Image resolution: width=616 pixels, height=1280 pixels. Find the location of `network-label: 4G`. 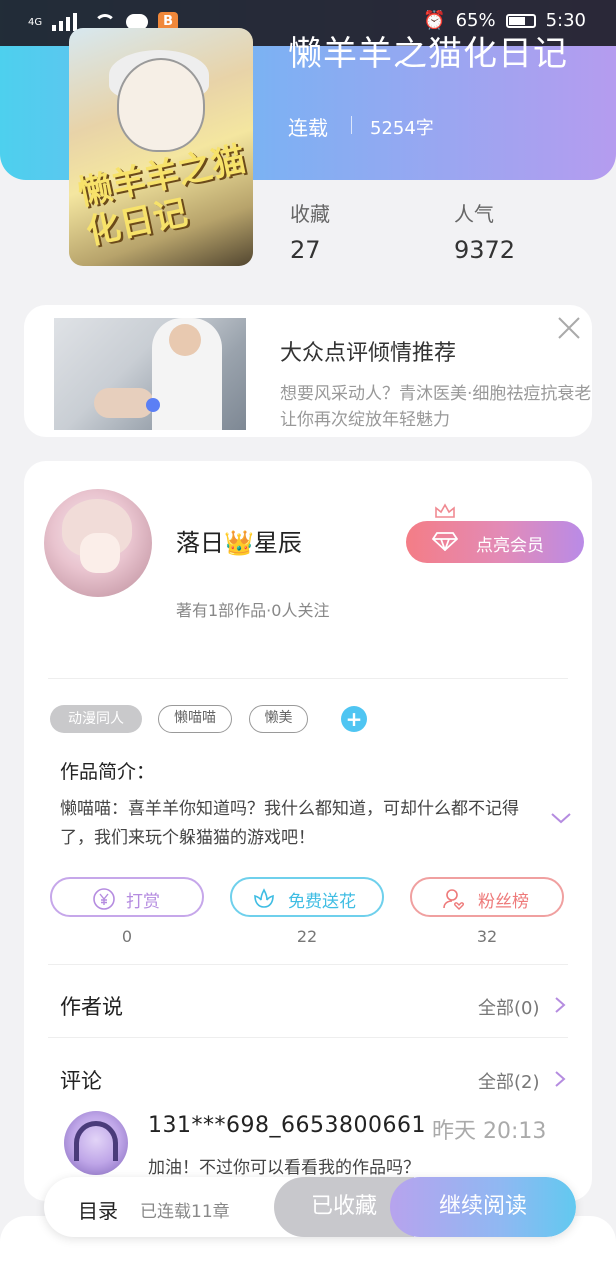

network-label: 4G is located at coordinates (35, 22).